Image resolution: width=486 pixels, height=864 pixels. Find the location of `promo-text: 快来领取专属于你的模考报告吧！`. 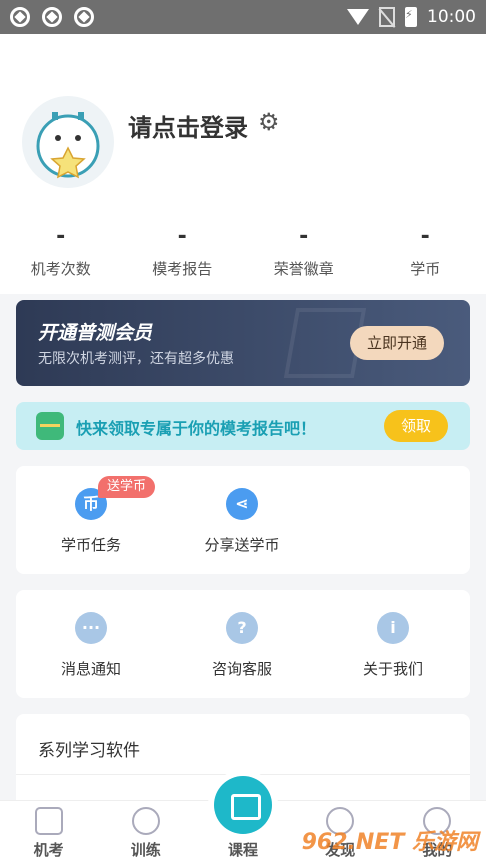

promo-text: 快来领取专属于你的模考报告吧！ is located at coordinates (196, 428).